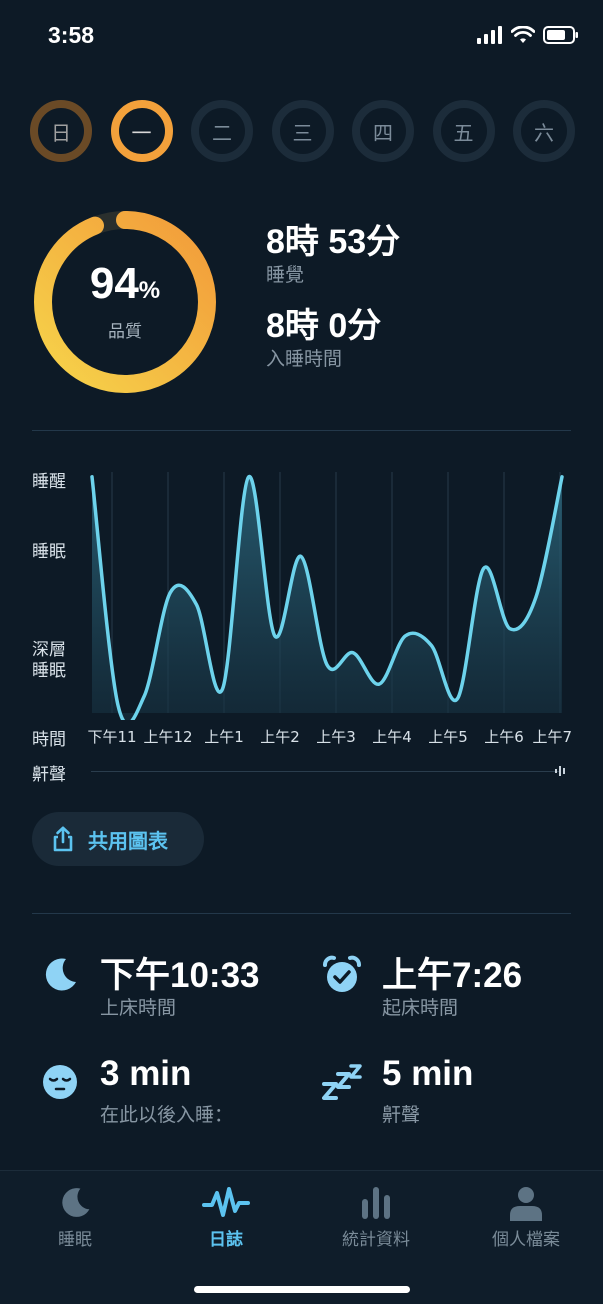 This screenshot has height=1304, width=603. Describe the element at coordinates (224, 737) in the screenshot. I see `x-tick-label: 上午1` at that location.